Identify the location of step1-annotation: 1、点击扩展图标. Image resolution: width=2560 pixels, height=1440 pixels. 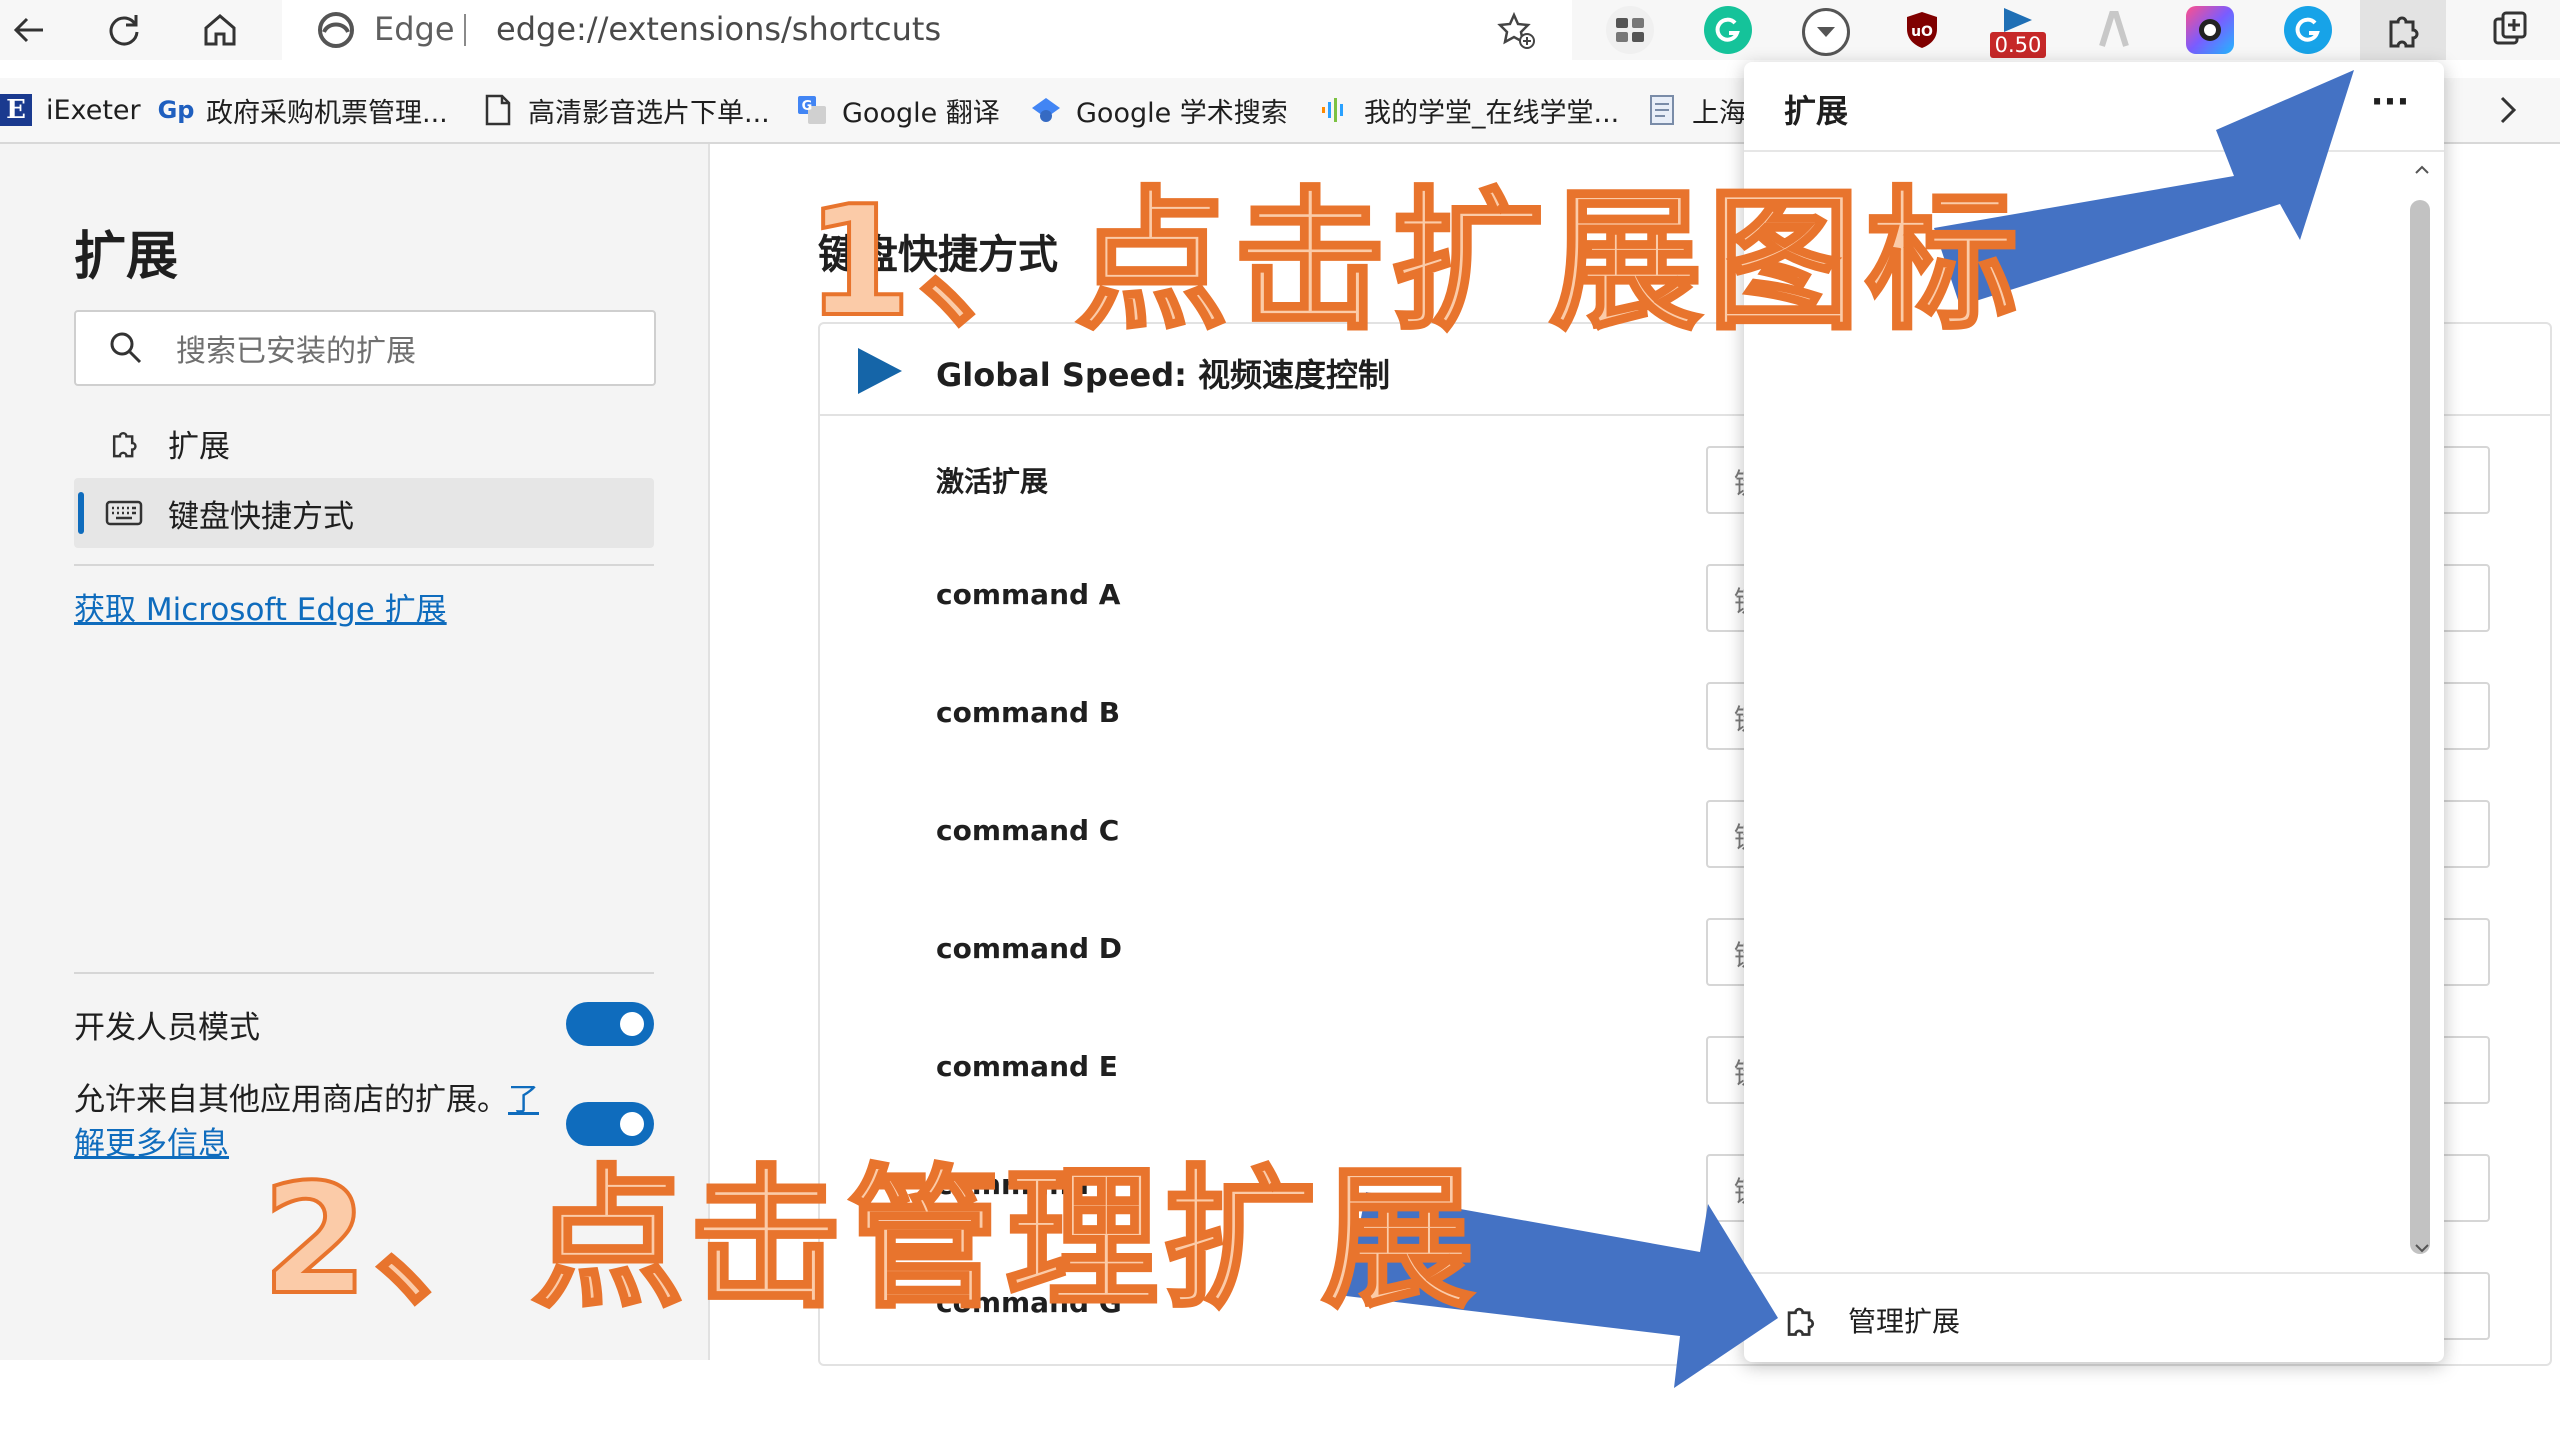
(1414, 261).